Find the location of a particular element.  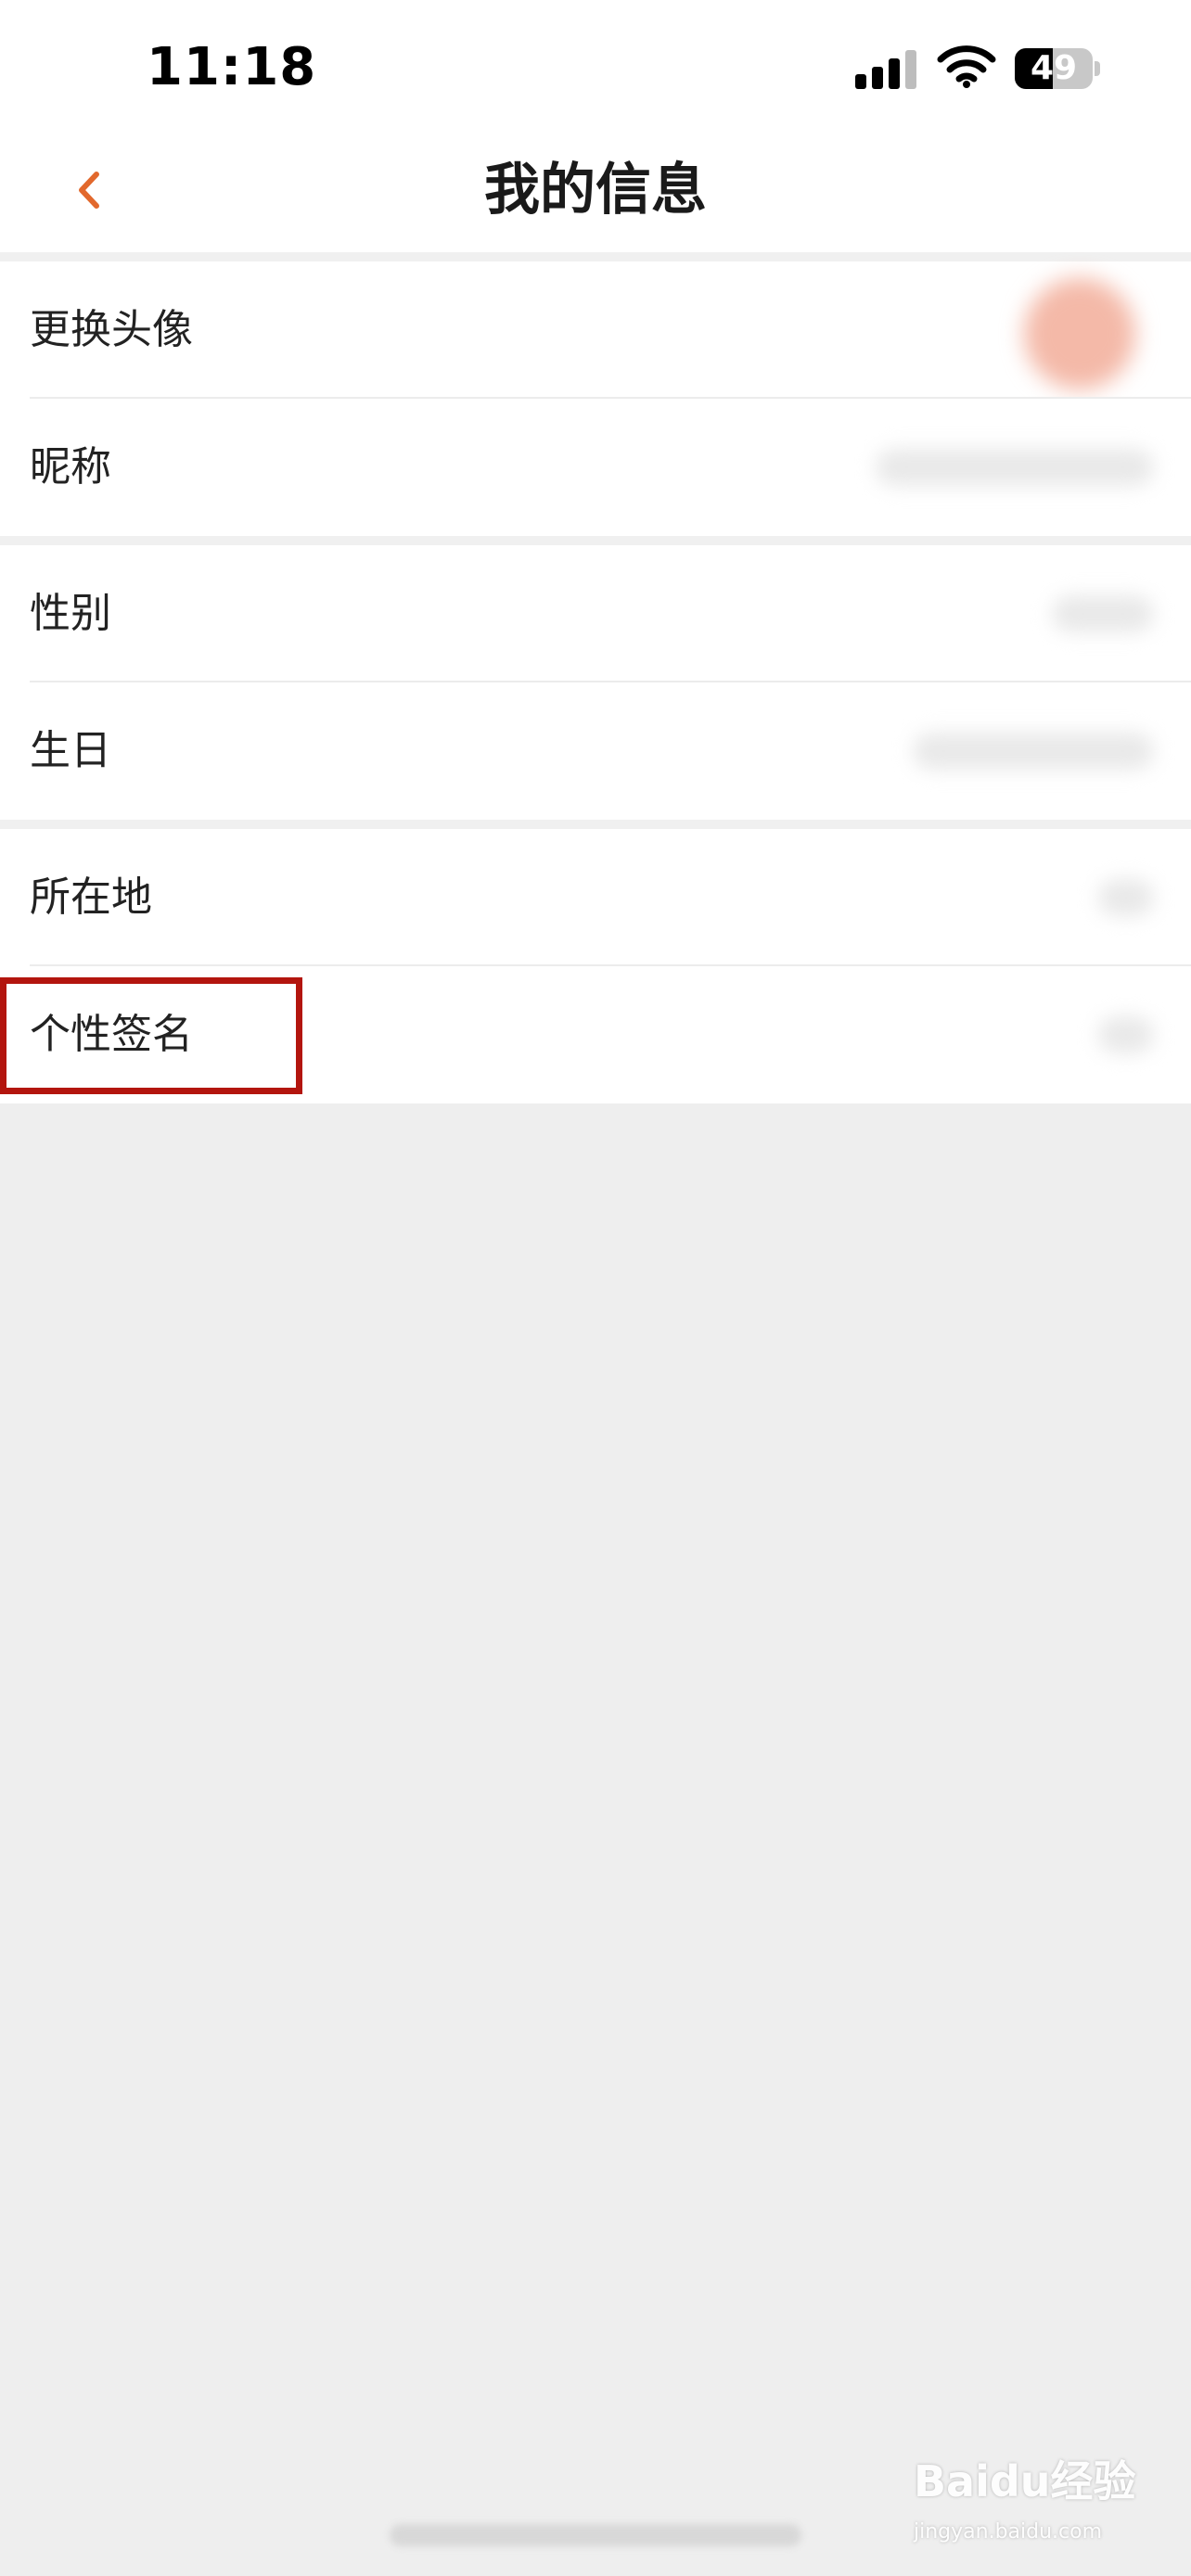

avatar is located at coordinates (1079, 333).